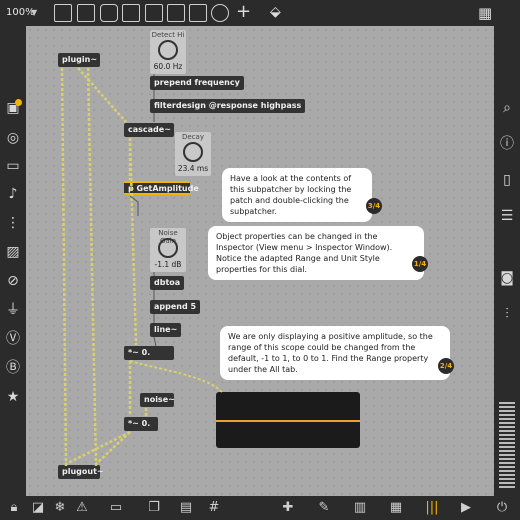  Describe the element at coordinates (131, 13) in the screenshot. I see `toggle-icon` at that location.